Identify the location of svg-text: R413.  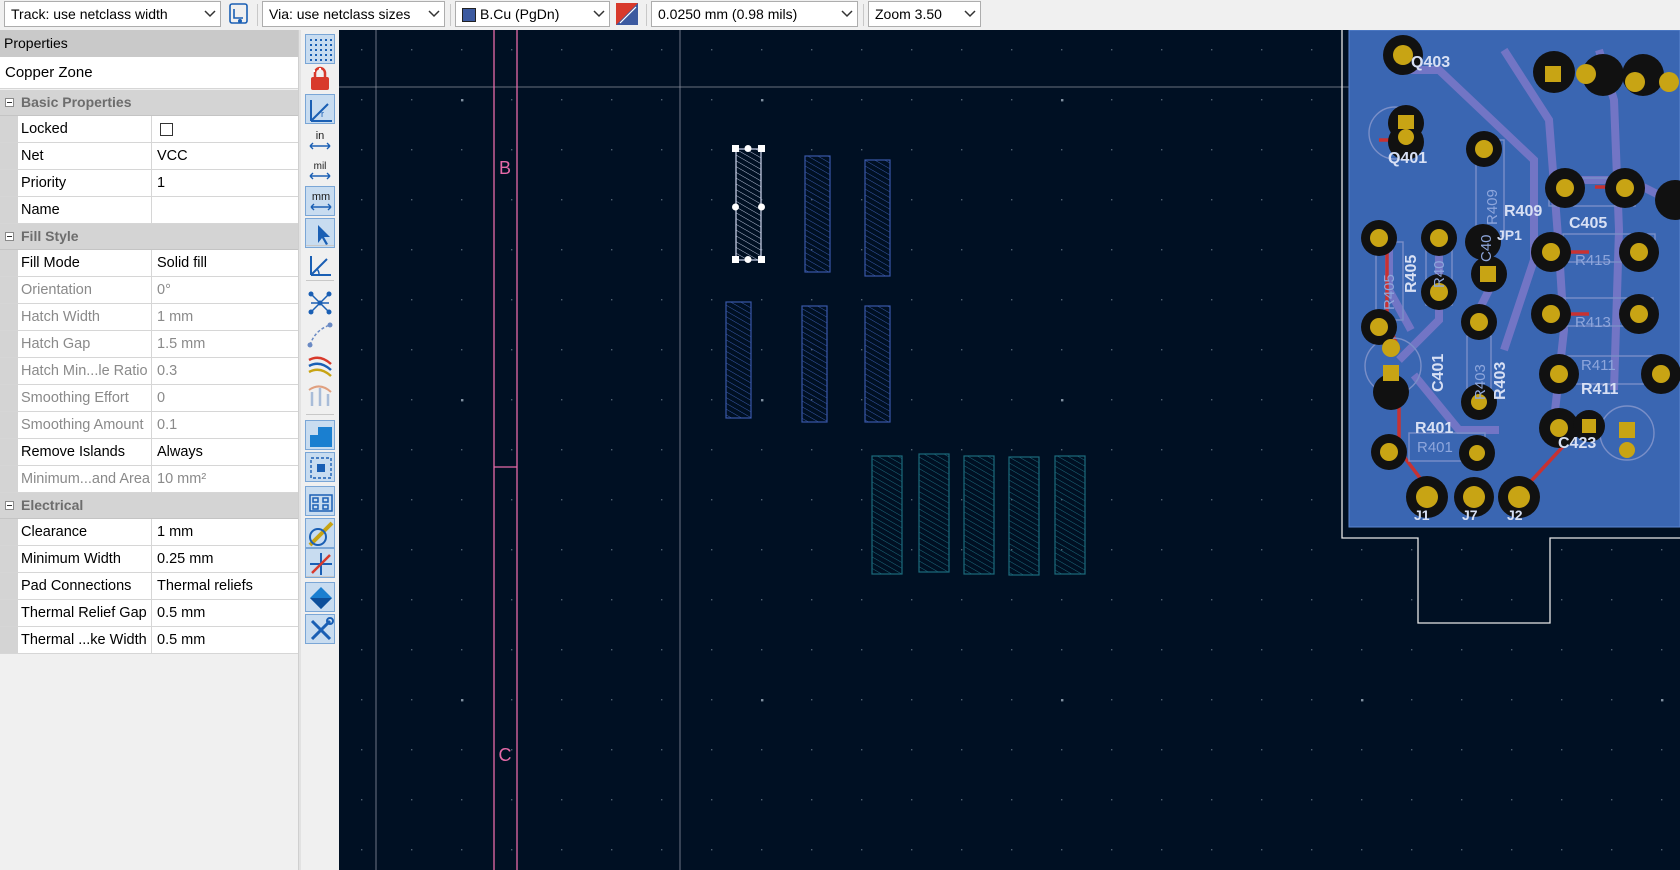
(1593, 322).